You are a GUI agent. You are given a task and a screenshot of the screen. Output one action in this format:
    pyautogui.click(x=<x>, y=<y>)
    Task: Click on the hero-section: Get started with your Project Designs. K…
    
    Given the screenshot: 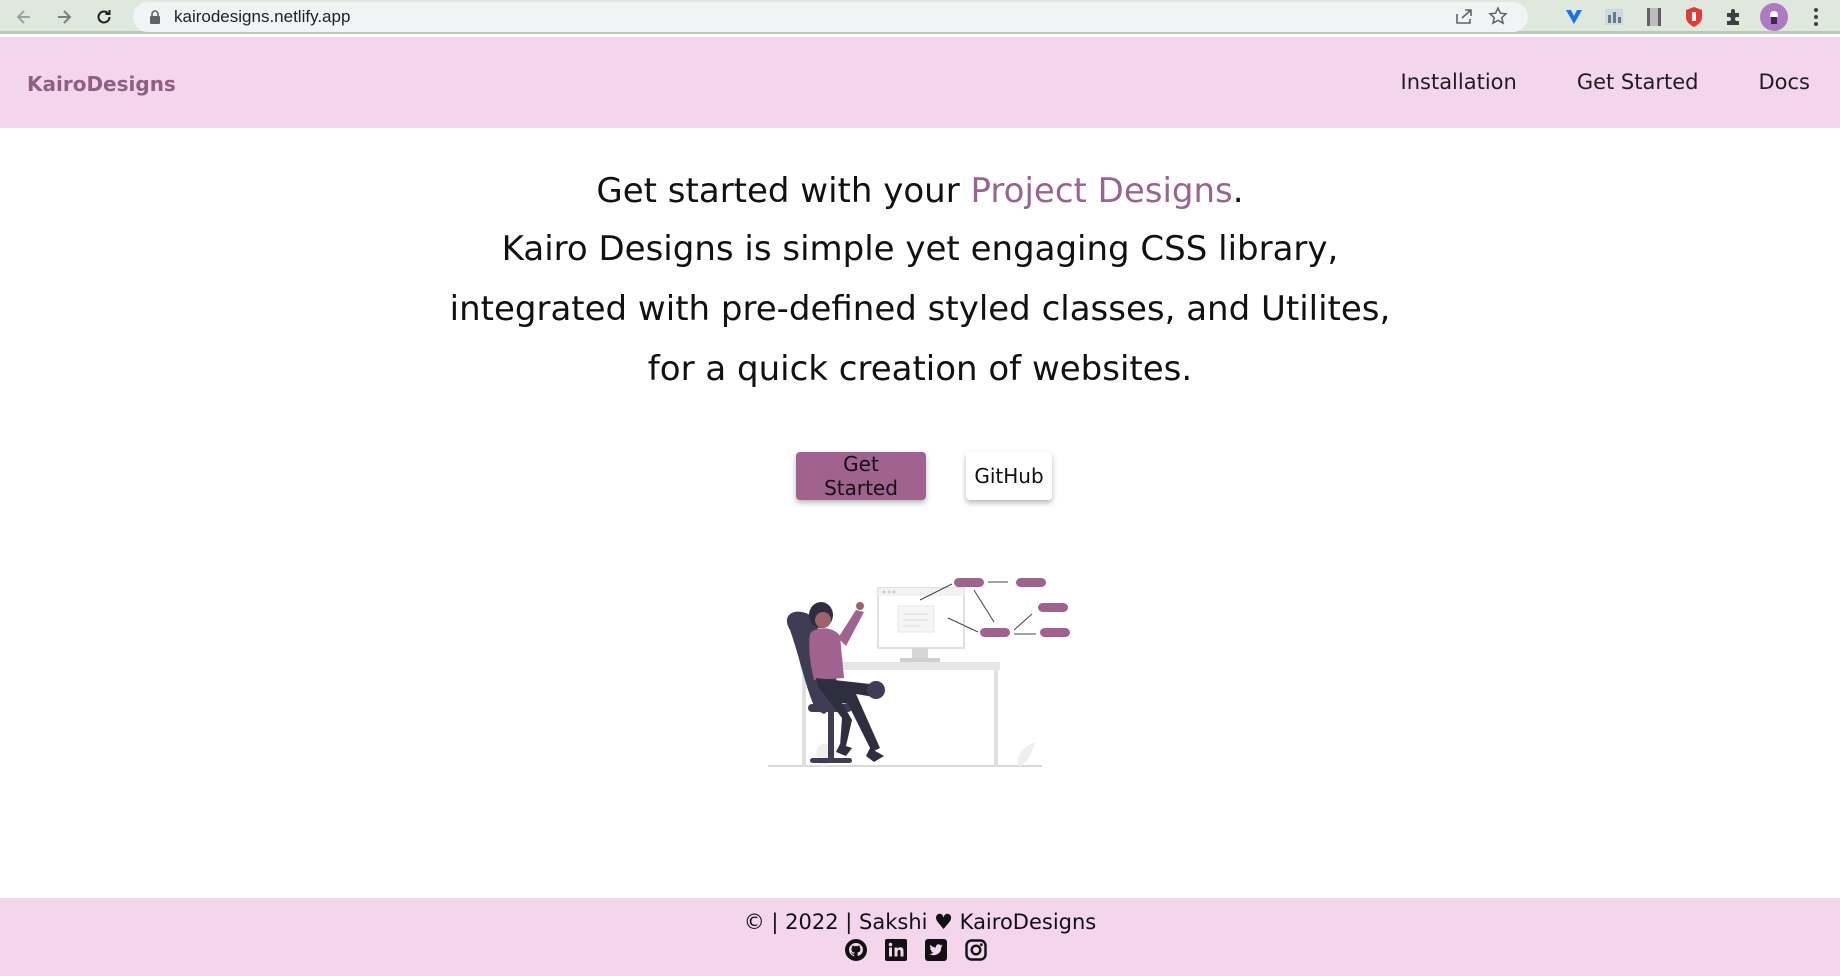 What is the action you would take?
    pyautogui.click(x=920, y=281)
    